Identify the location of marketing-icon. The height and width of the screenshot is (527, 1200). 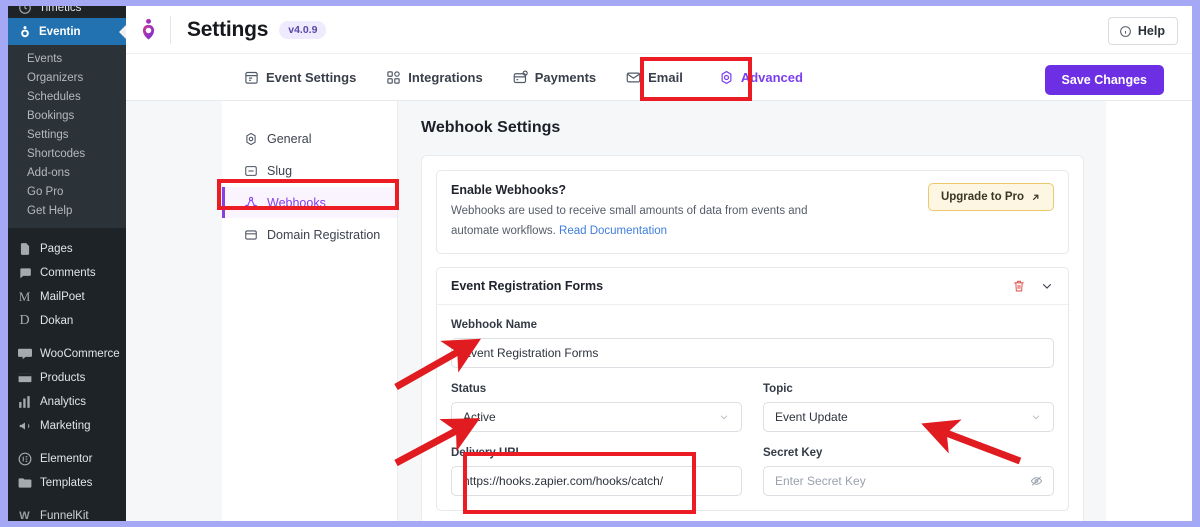
(24, 426).